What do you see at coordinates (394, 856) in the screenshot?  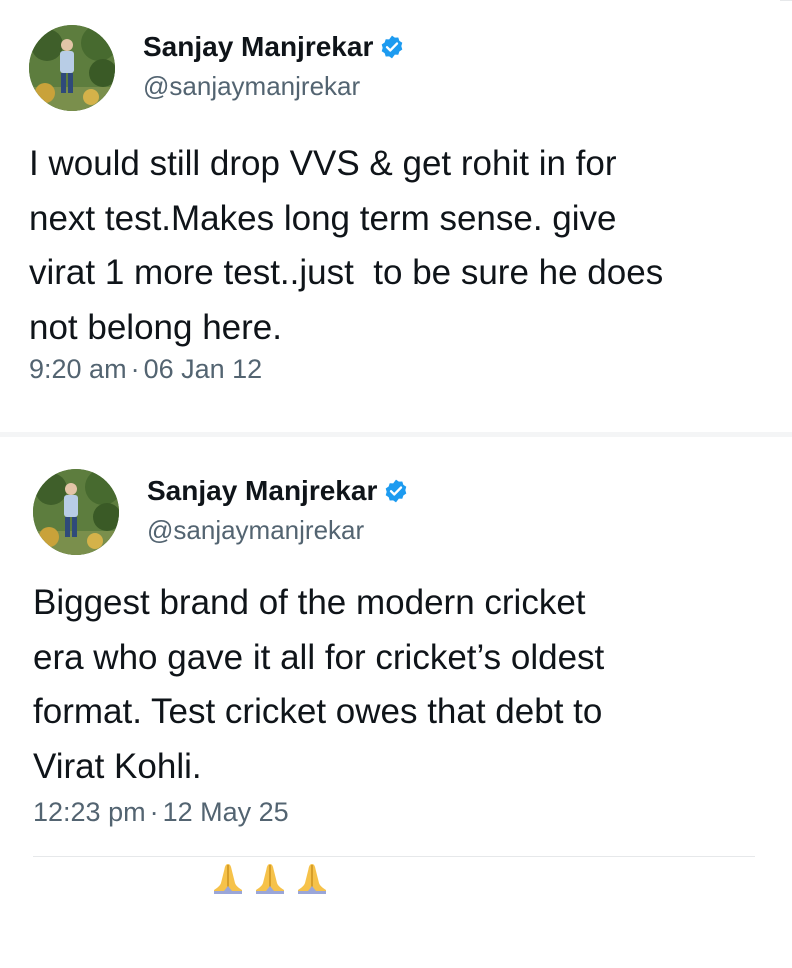 I see `bottom-divider` at bounding box center [394, 856].